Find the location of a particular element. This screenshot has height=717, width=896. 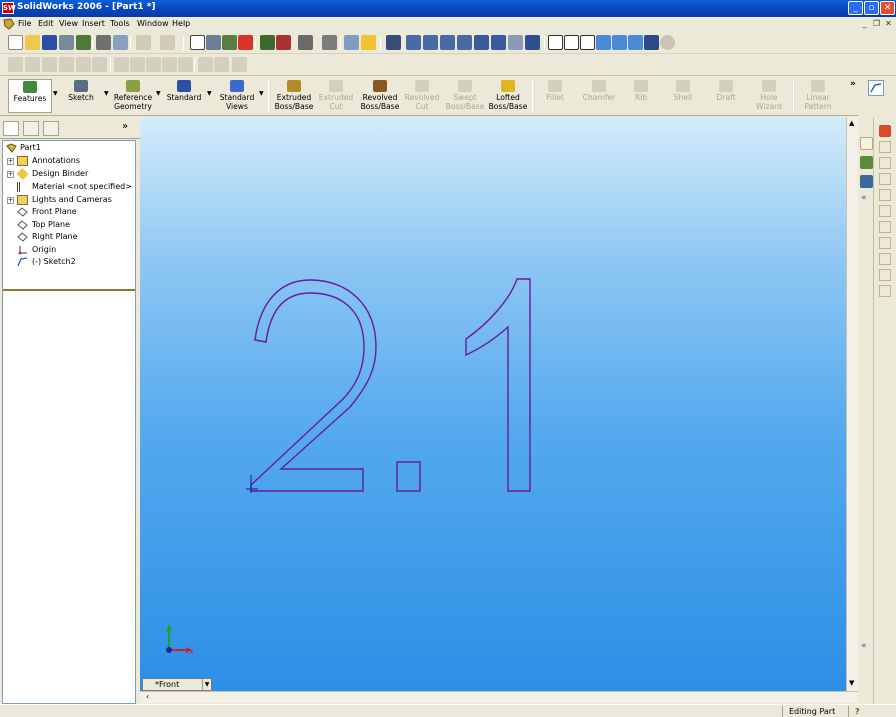

fix-icon is located at coordinates (885, 275).